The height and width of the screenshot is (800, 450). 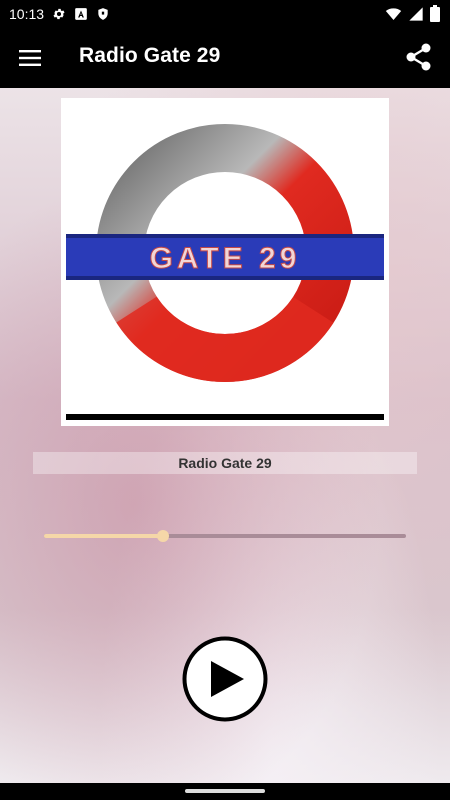 I want to click on menu-button, so click(x=30, y=58).